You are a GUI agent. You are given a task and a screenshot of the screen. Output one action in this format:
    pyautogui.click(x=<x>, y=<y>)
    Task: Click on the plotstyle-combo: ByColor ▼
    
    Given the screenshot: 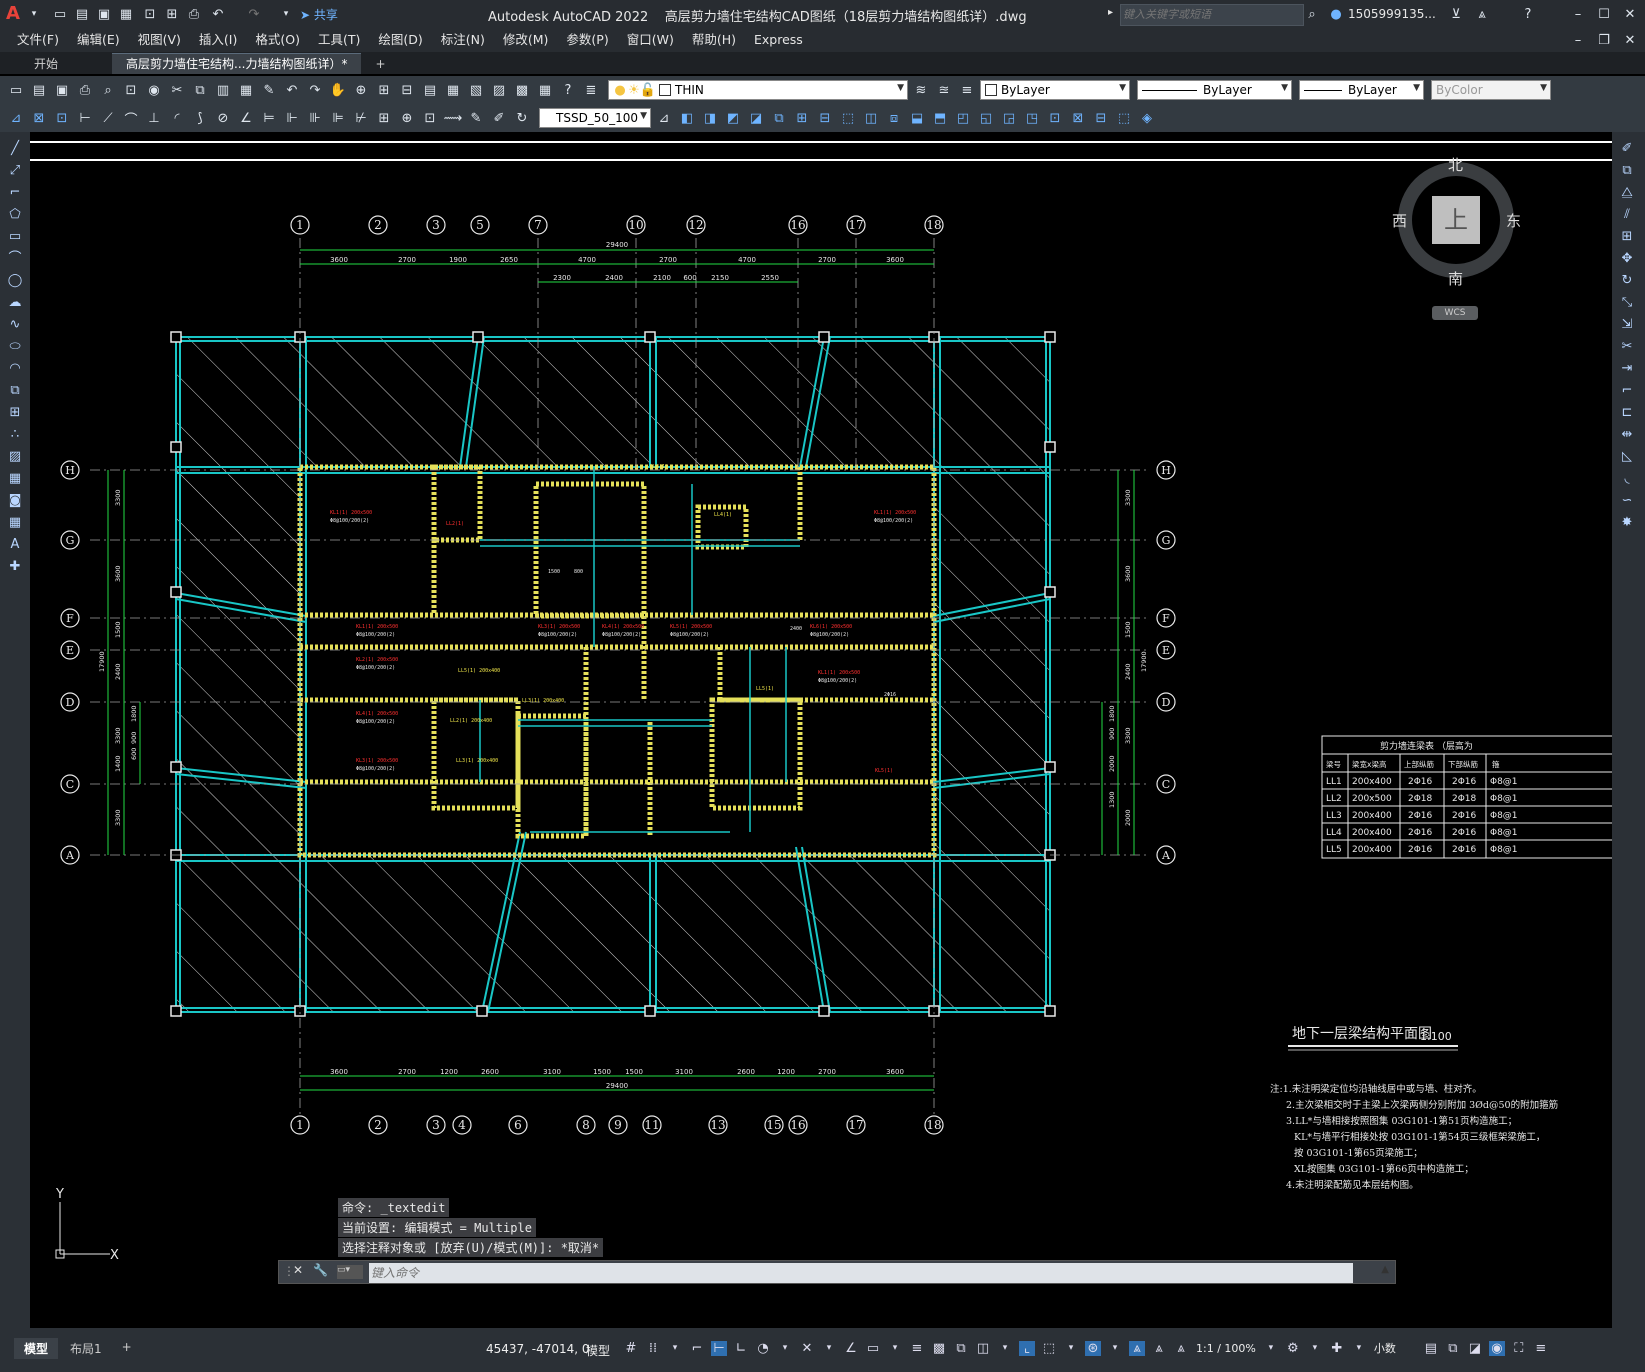 What is the action you would take?
    pyautogui.click(x=1491, y=90)
    